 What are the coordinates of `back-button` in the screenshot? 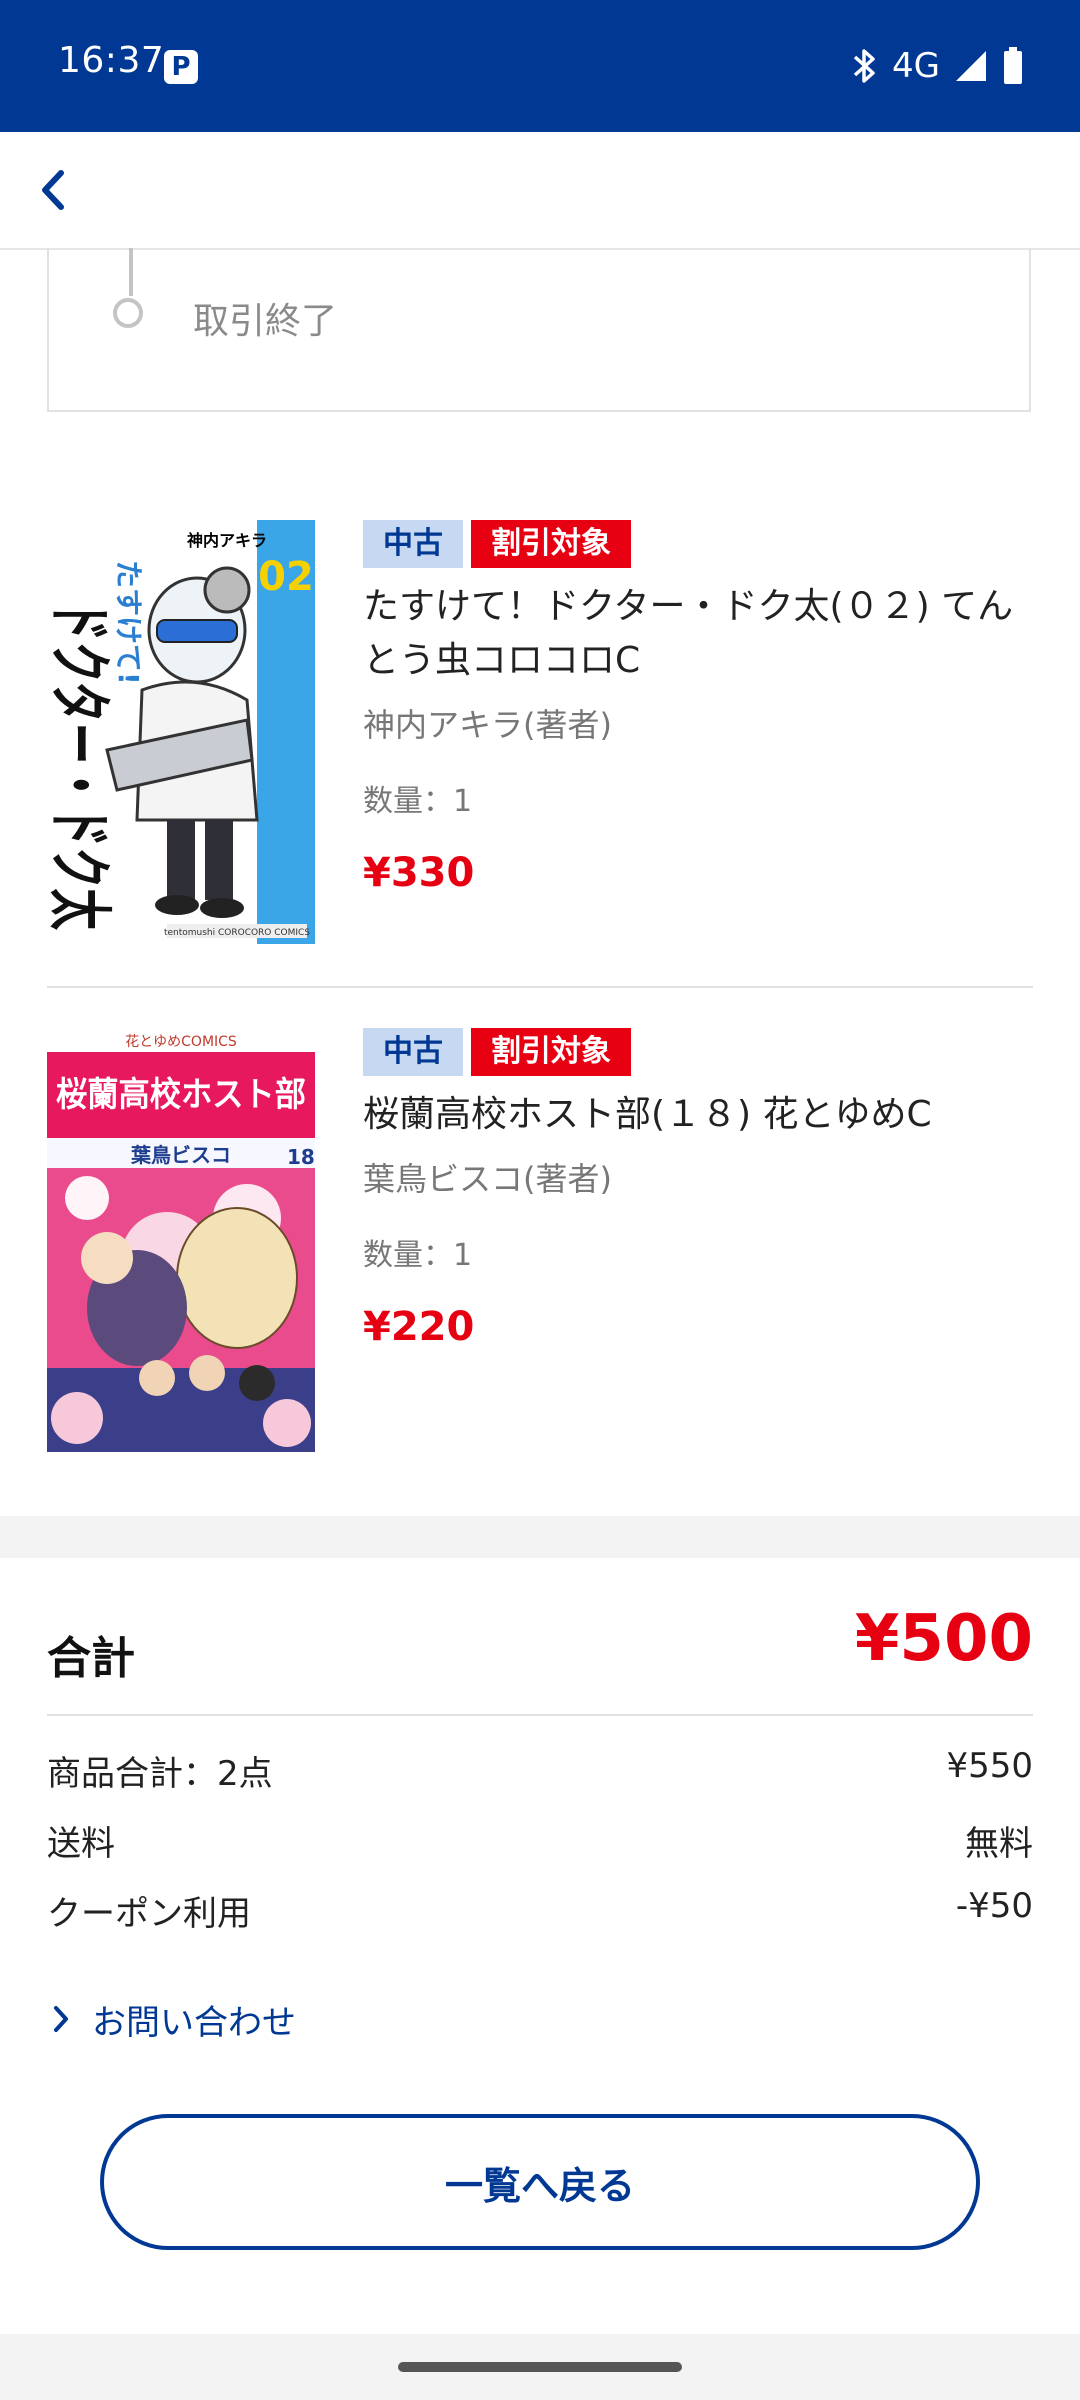 It's located at (52, 190).